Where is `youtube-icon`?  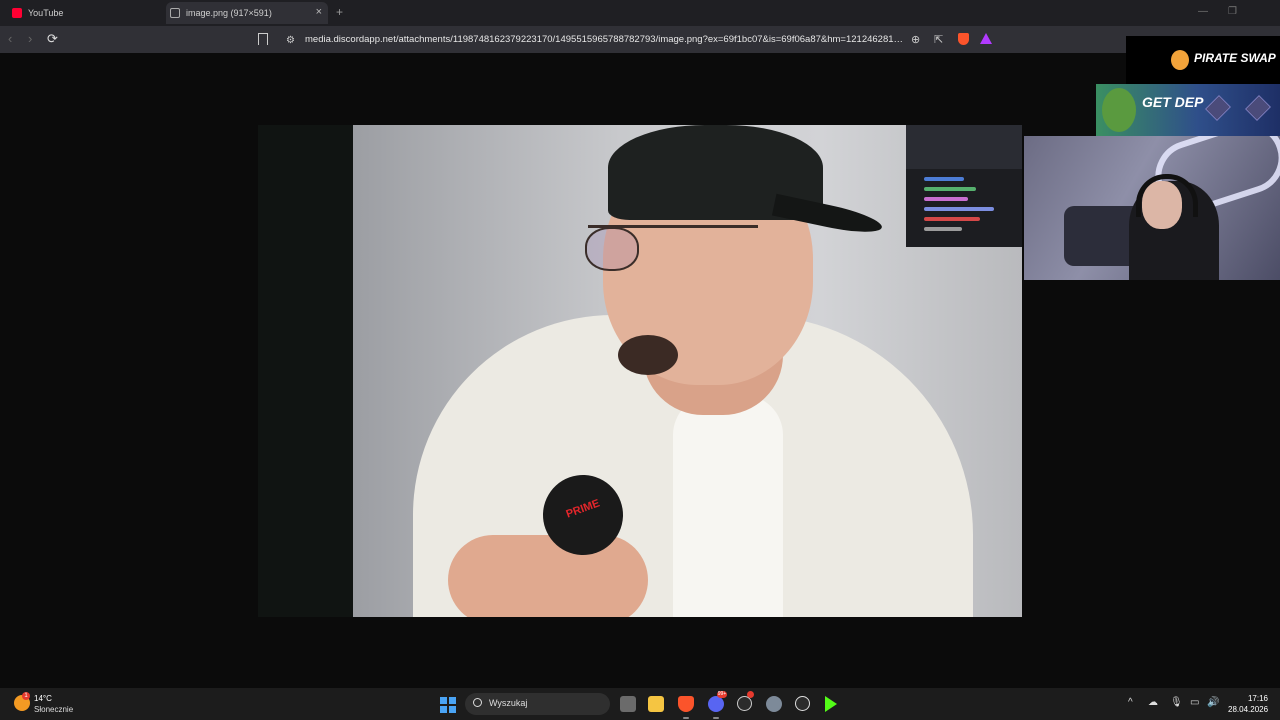
youtube-icon is located at coordinates (17, 13).